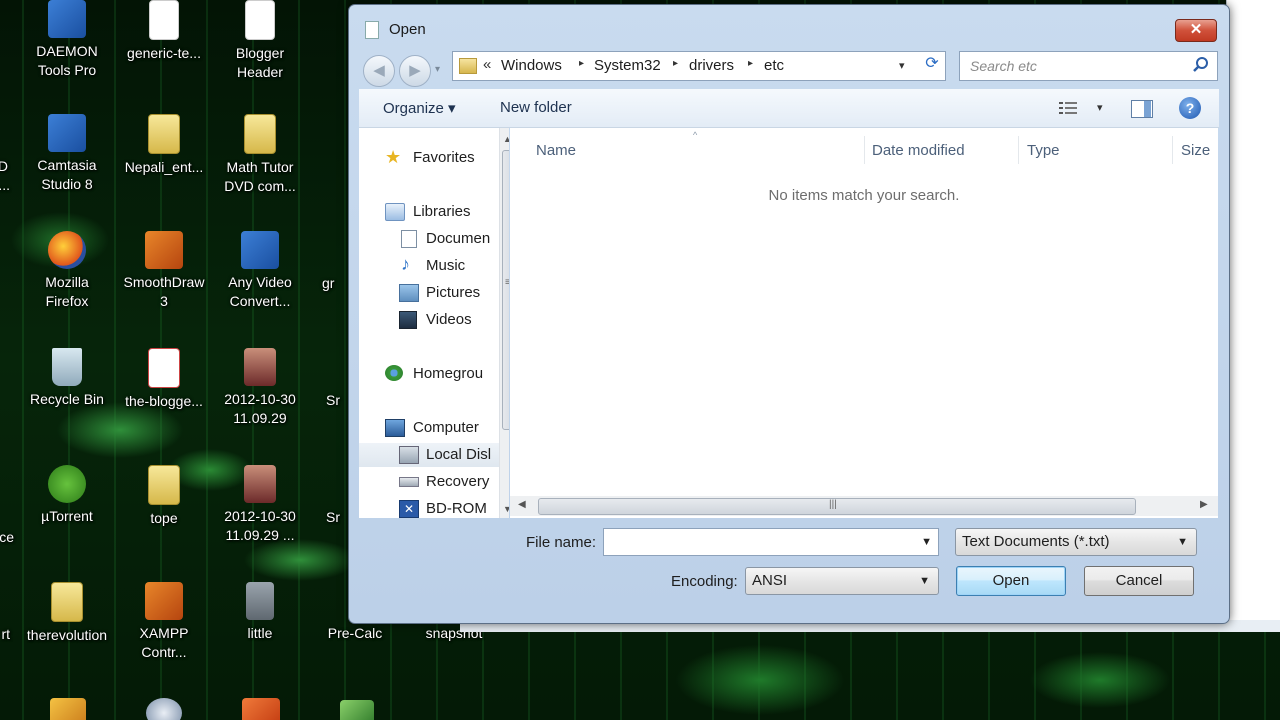 The height and width of the screenshot is (720, 1280). Describe the element at coordinates (393, 157) in the screenshot. I see `star-icon: ★` at that location.